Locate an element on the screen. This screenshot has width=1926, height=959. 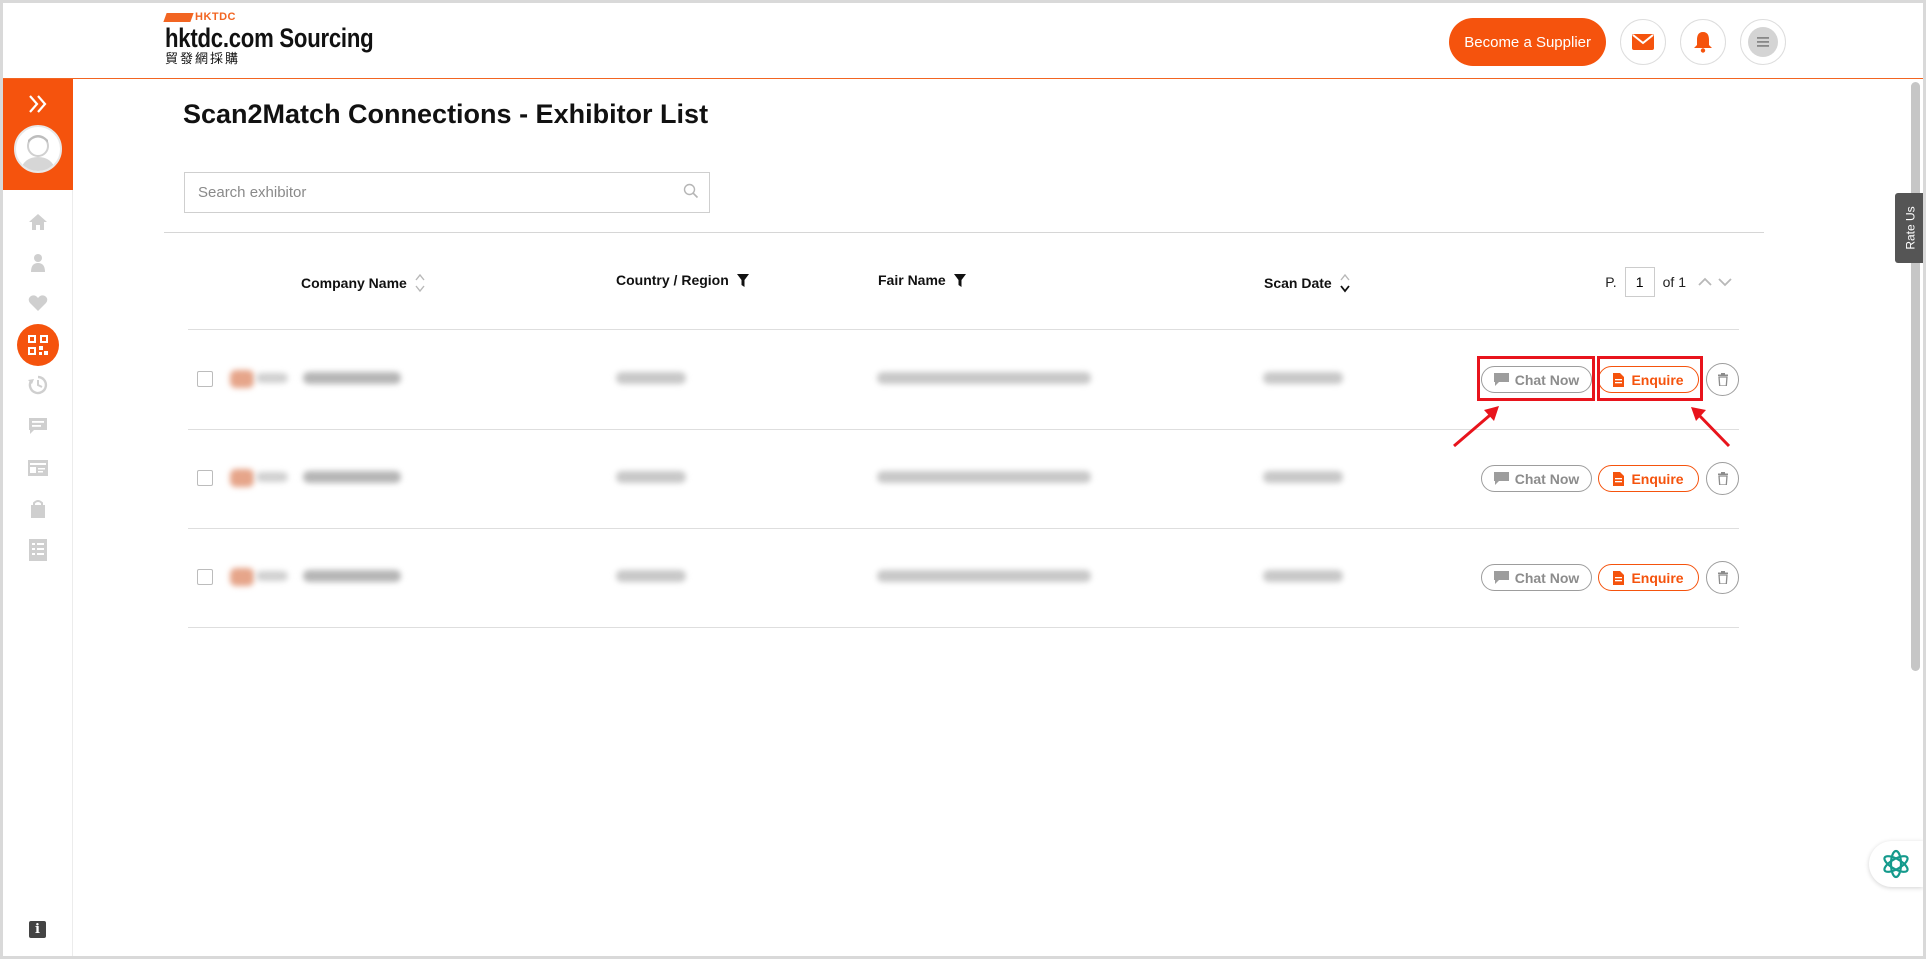
brand-name: hktdc.com Sourcing is located at coordinates (269, 38).